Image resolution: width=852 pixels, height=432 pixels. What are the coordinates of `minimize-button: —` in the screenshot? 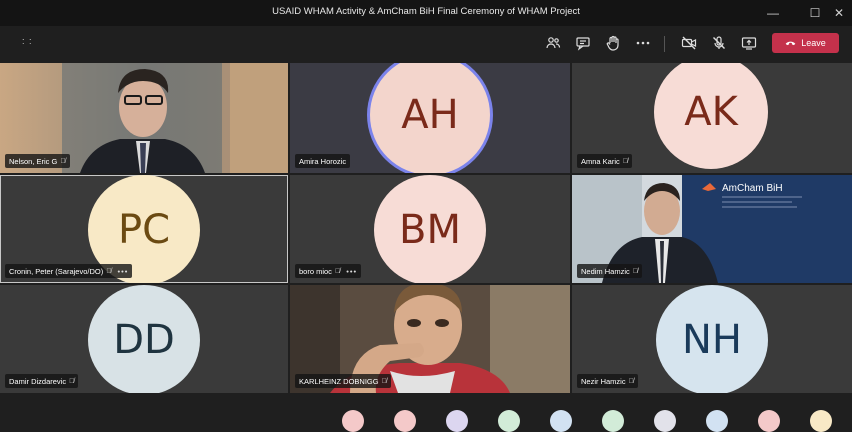 It's located at (773, 13).